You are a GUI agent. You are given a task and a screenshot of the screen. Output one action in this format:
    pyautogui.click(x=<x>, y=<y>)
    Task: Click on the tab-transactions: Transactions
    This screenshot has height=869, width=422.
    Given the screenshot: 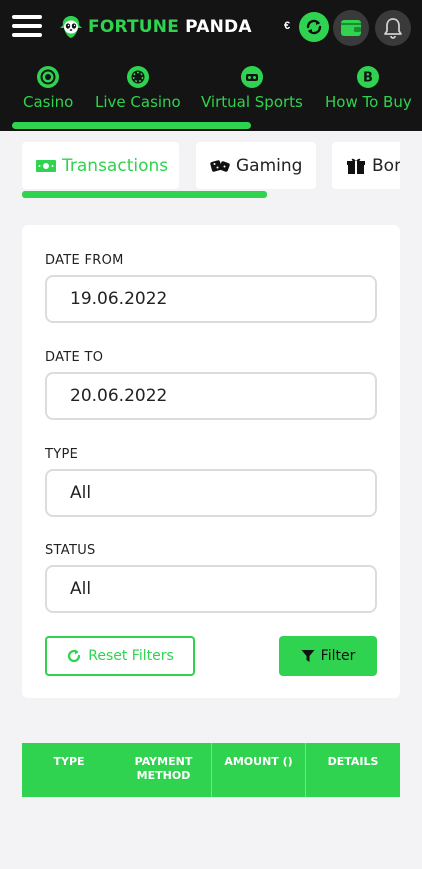 What is the action you would take?
    pyautogui.click(x=100, y=165)
    